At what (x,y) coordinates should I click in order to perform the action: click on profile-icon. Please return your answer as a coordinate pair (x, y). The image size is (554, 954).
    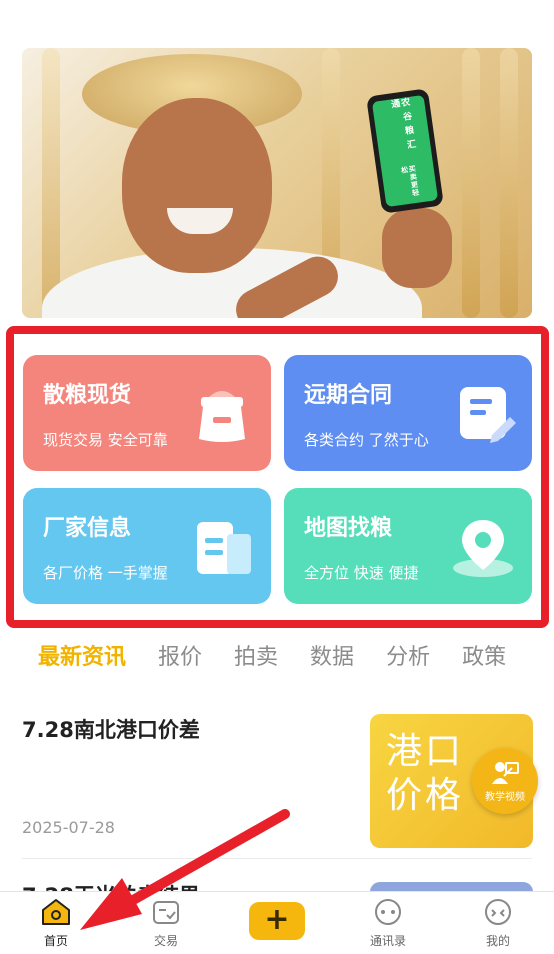
    Looking at the image, I should click on (498, 912).